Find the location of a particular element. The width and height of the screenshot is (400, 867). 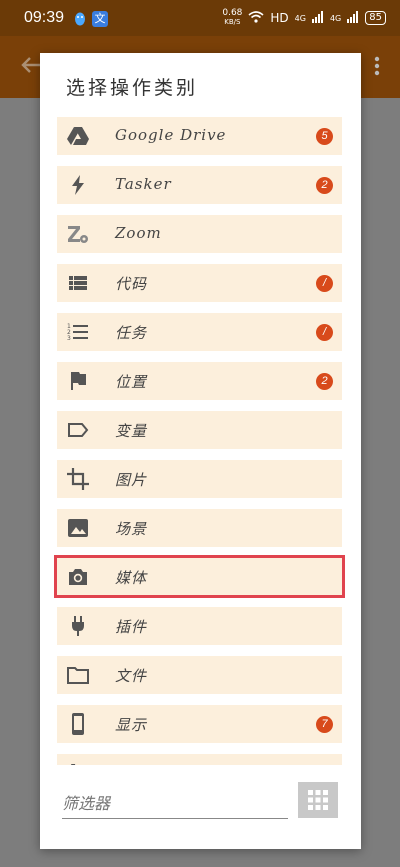

image-icon is located at coordinates (78, 528).